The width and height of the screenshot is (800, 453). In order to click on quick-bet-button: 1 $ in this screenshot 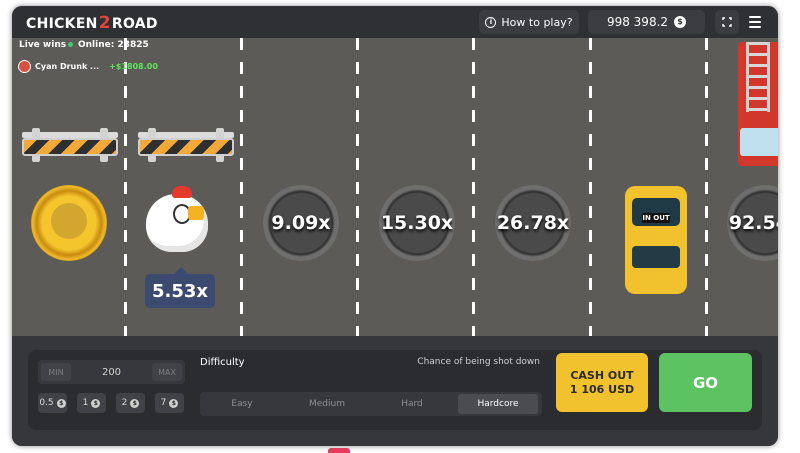, I will do `click(91, 403)`.